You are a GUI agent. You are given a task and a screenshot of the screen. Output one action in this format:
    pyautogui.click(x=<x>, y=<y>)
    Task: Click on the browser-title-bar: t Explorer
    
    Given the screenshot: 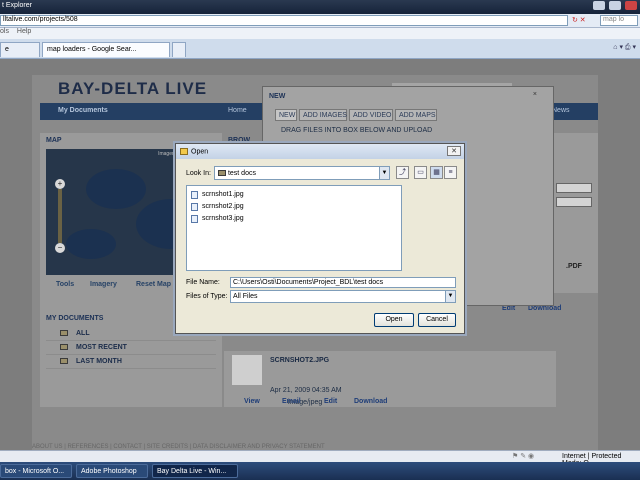 What is the action you would take?
    pyautogui.click(x=320, y=7)
    